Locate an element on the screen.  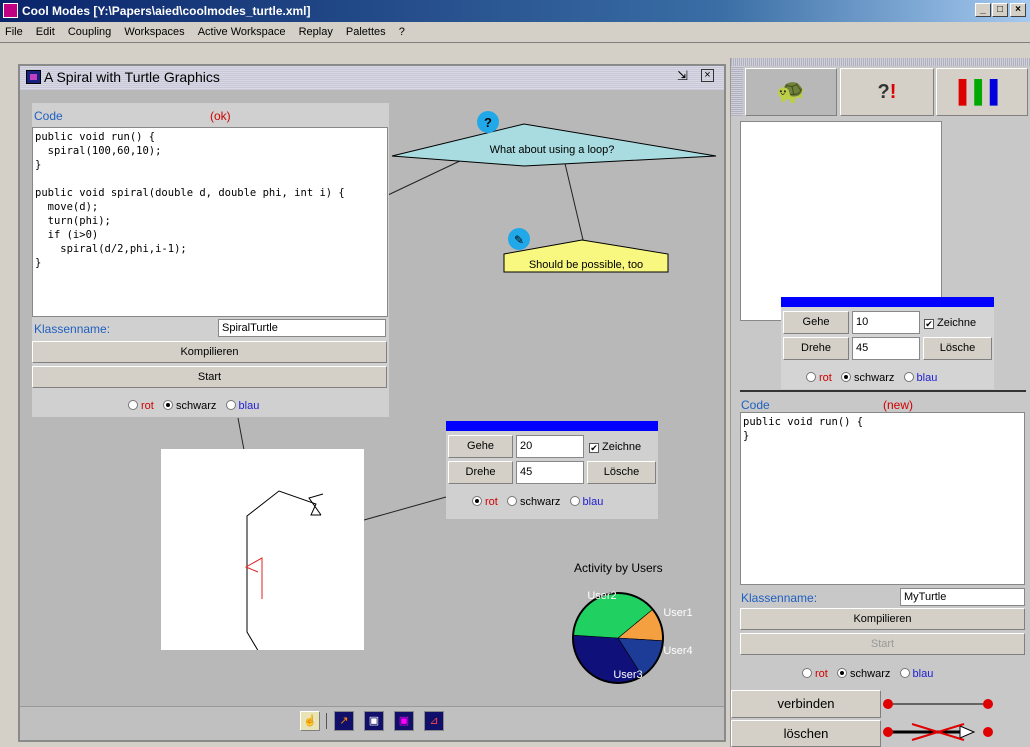
palette-start-button: Start is located at coordinates (882, 644).